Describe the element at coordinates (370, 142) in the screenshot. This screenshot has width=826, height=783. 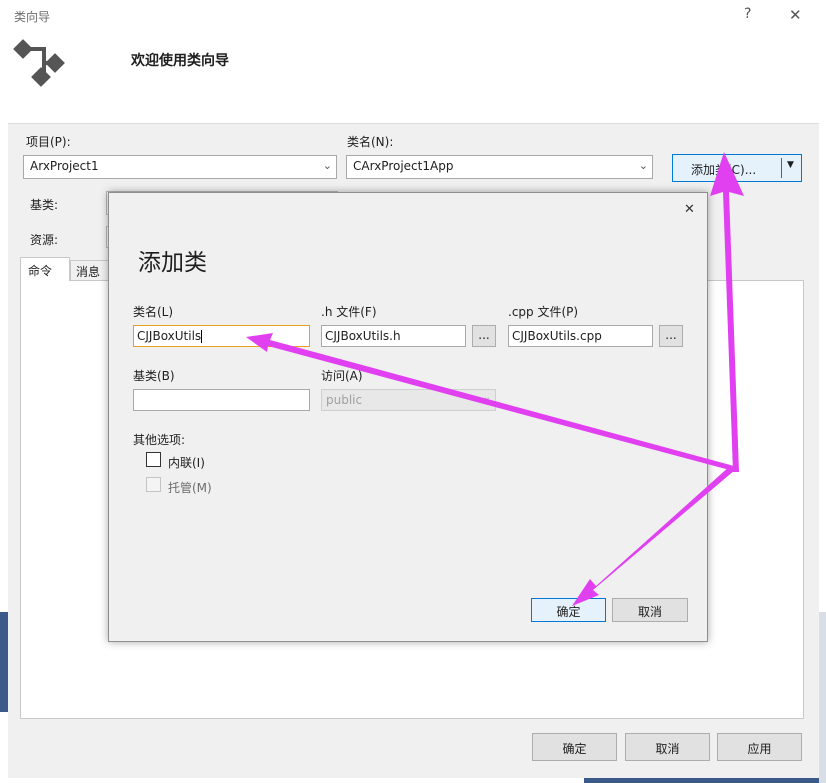
I see `classname-label: 类名(N):` at that location.